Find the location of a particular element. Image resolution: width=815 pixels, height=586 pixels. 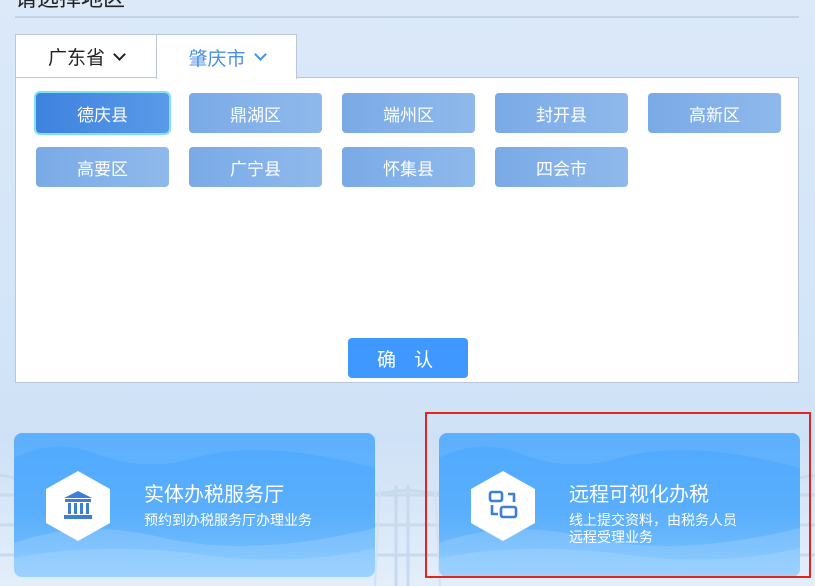

highlight-box is located at coordinates (618, 495).